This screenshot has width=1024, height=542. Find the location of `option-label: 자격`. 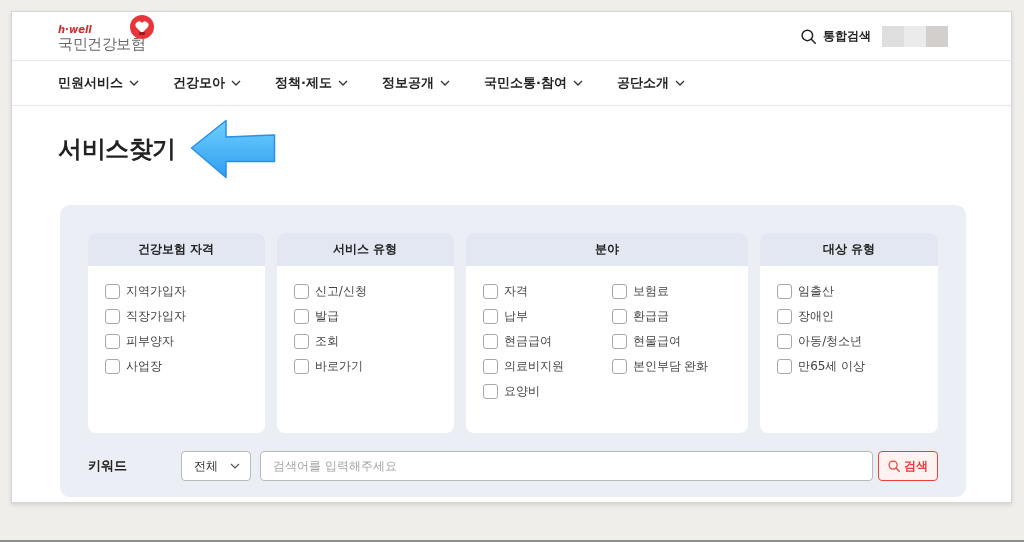

option-label: 자격 is located at coordinates (515, 291).